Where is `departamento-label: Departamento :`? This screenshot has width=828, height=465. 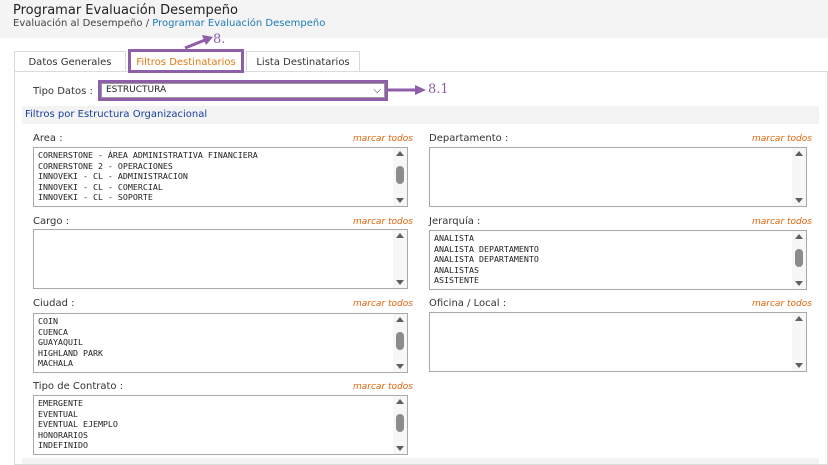
departamento-label: Departamento : is located at coordinates (469, 138).